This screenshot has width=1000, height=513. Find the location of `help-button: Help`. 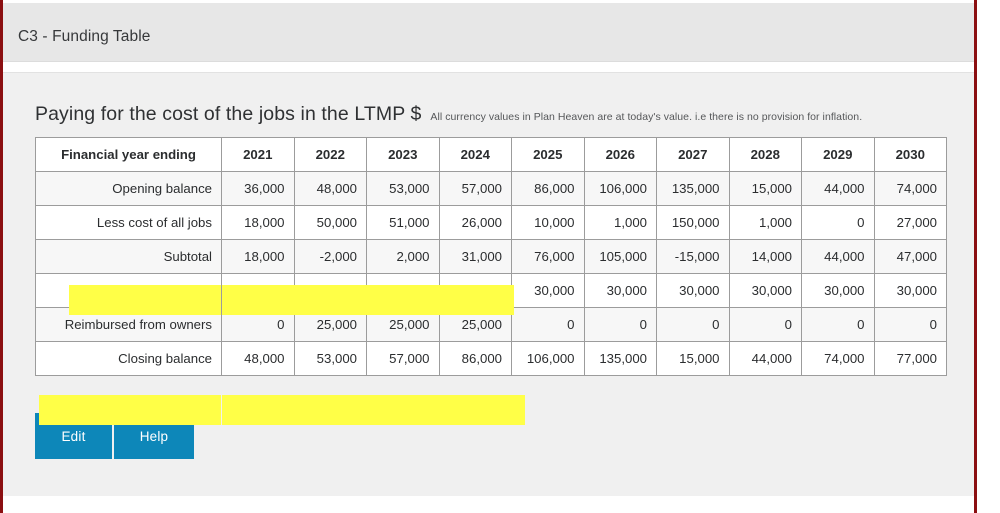

help-button: Help is located at coordinates (154, 436).